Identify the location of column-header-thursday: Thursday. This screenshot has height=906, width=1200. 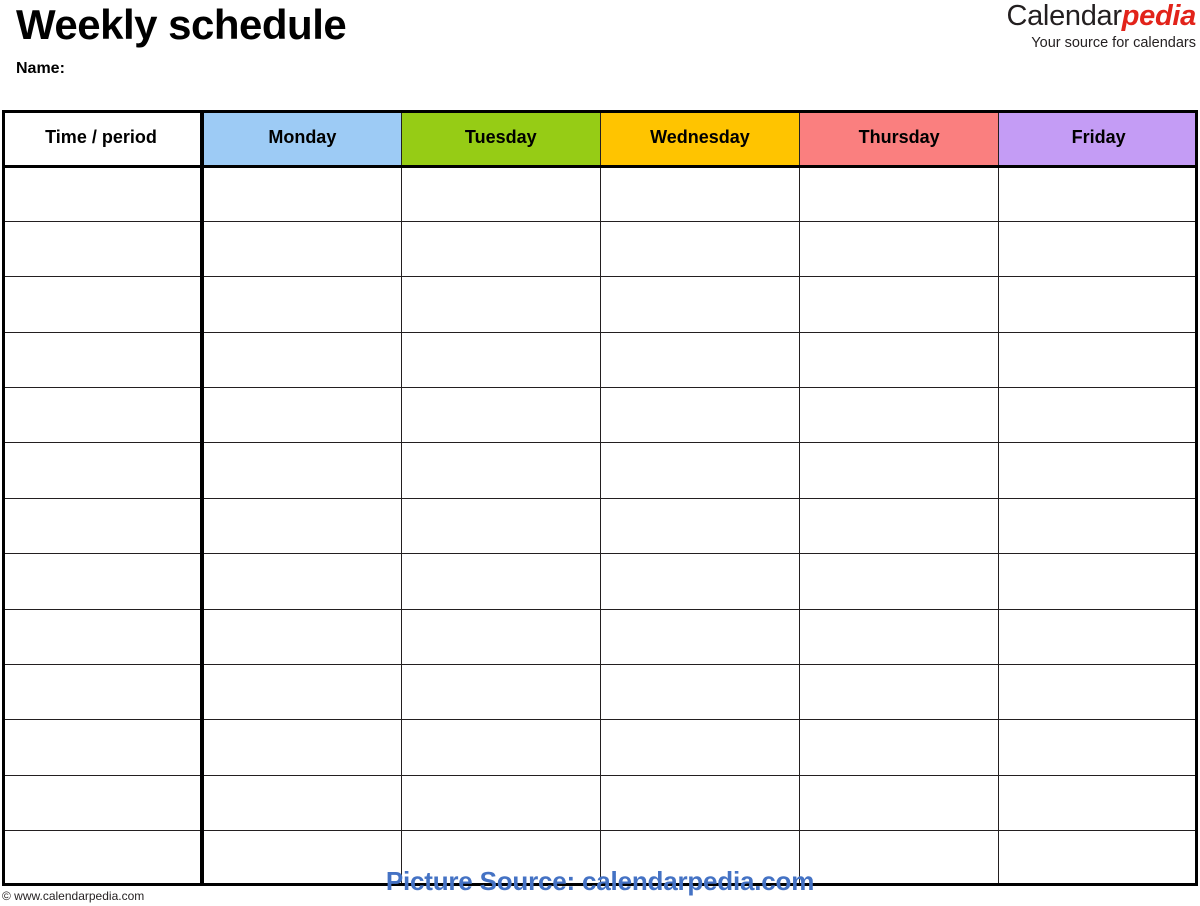
(899, 139).